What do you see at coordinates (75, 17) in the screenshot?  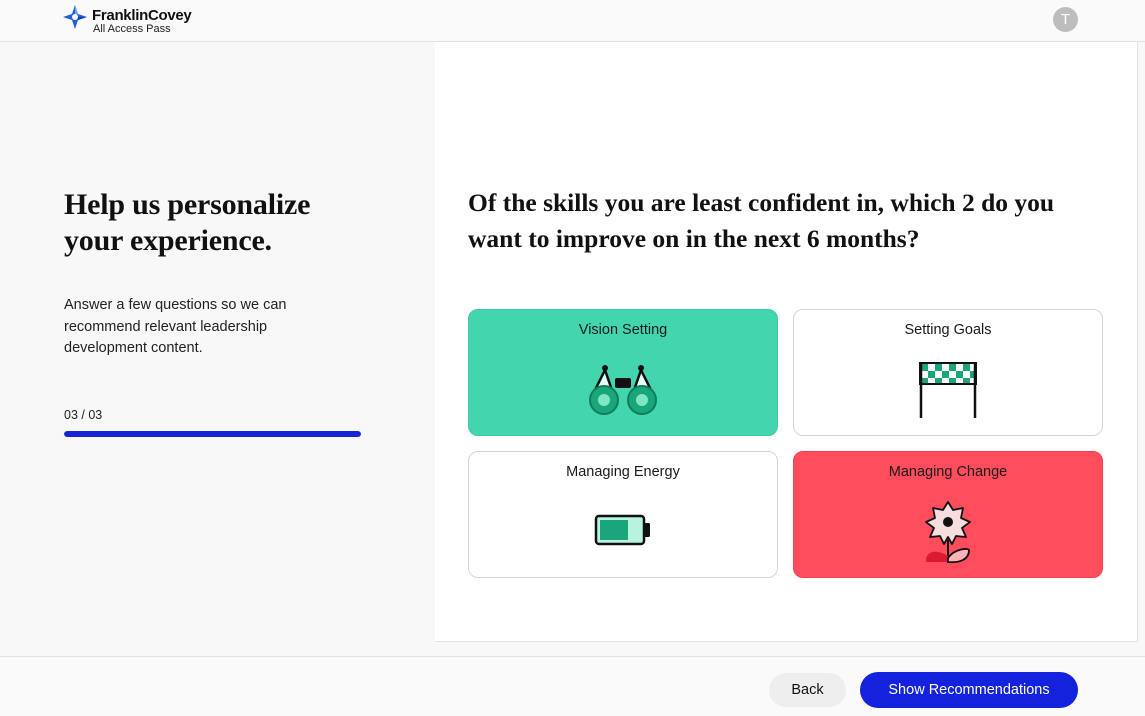 I see `compass-star-icon` at bounding box center [75, 17].